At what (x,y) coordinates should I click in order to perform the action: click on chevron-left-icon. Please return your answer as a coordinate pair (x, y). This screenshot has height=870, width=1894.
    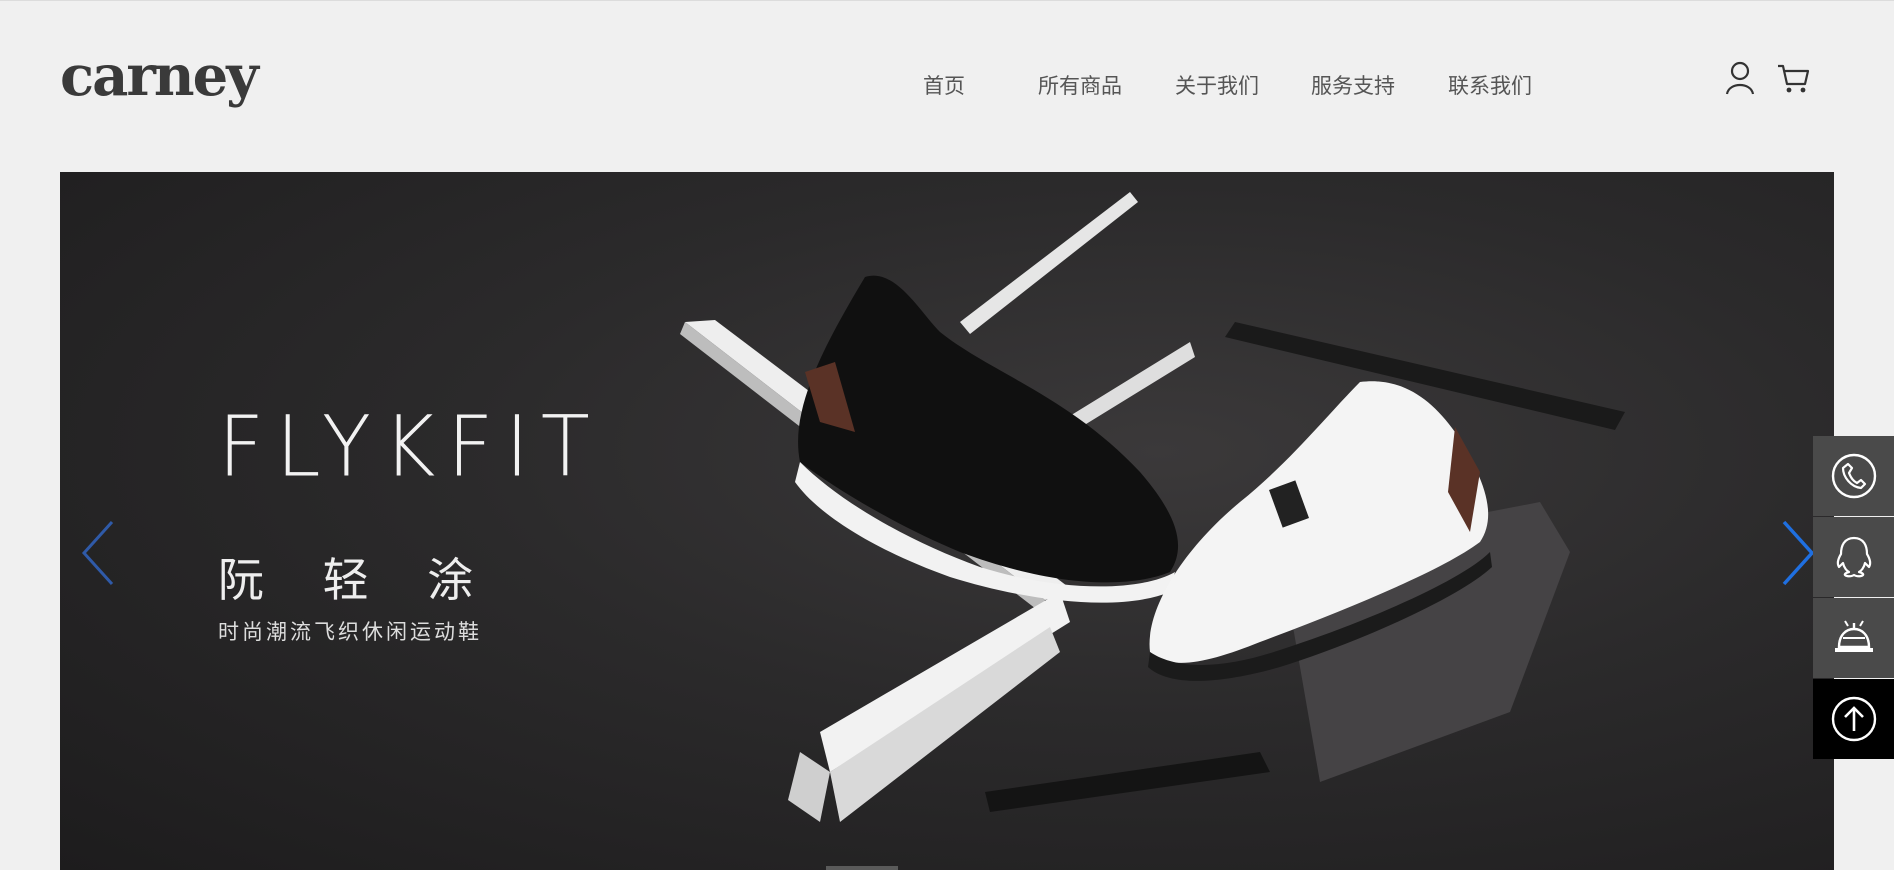
    Looking at the image, I should click on (98, 555).